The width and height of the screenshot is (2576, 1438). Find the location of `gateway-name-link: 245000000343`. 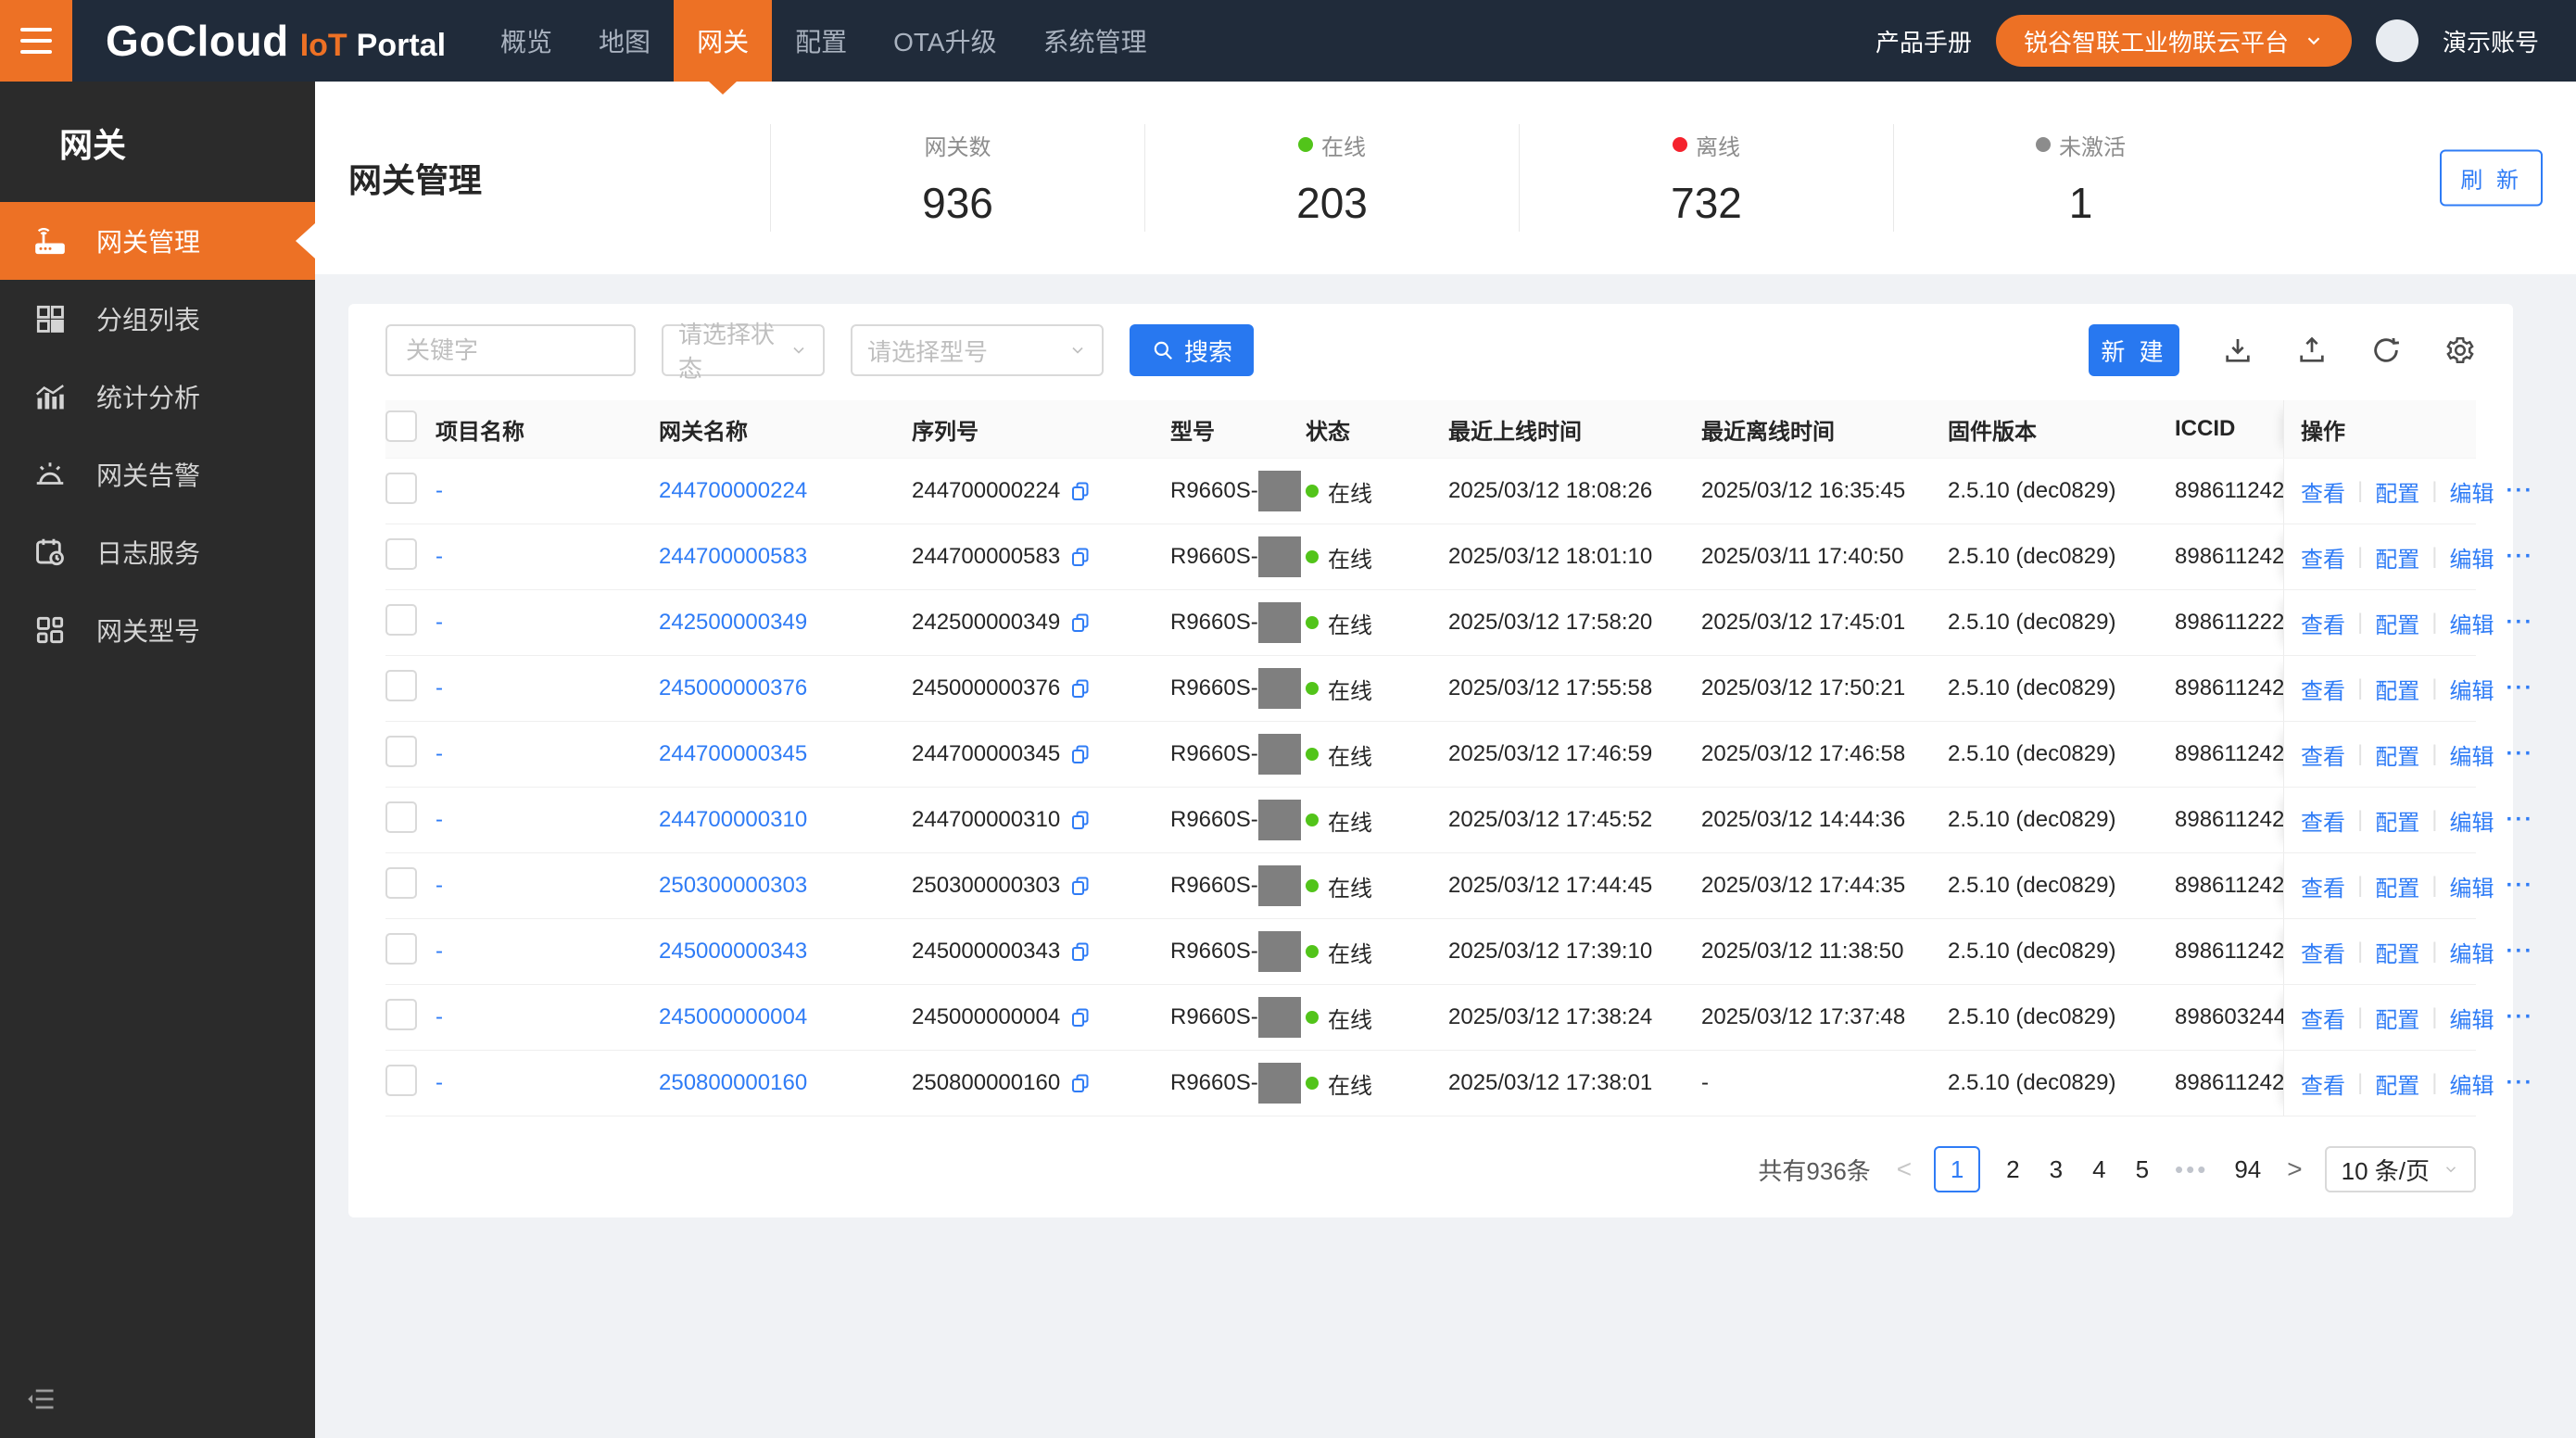

gateway-name-link: 245000000343 is located at coordinates (733, 951).